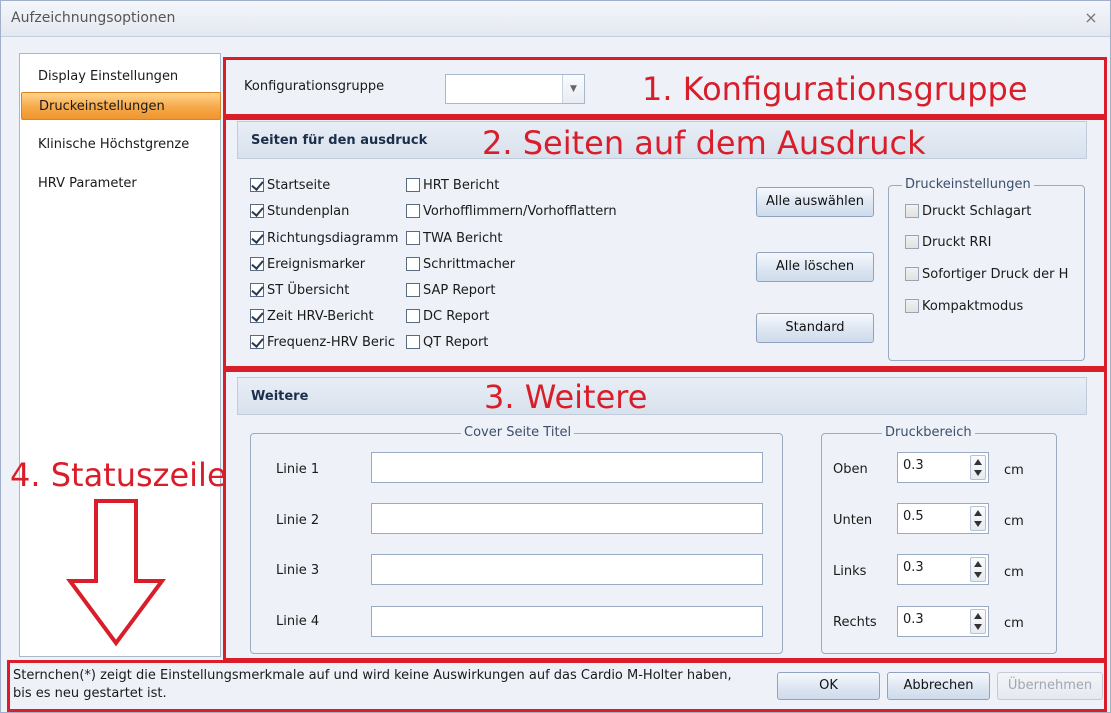 The height and width of the screenshot is (713, 1111). Describe the element at coordinates (121, 184) in the screenshot. I see `sidebar-item-hrv-parameter: HRV Parameter` at that location.